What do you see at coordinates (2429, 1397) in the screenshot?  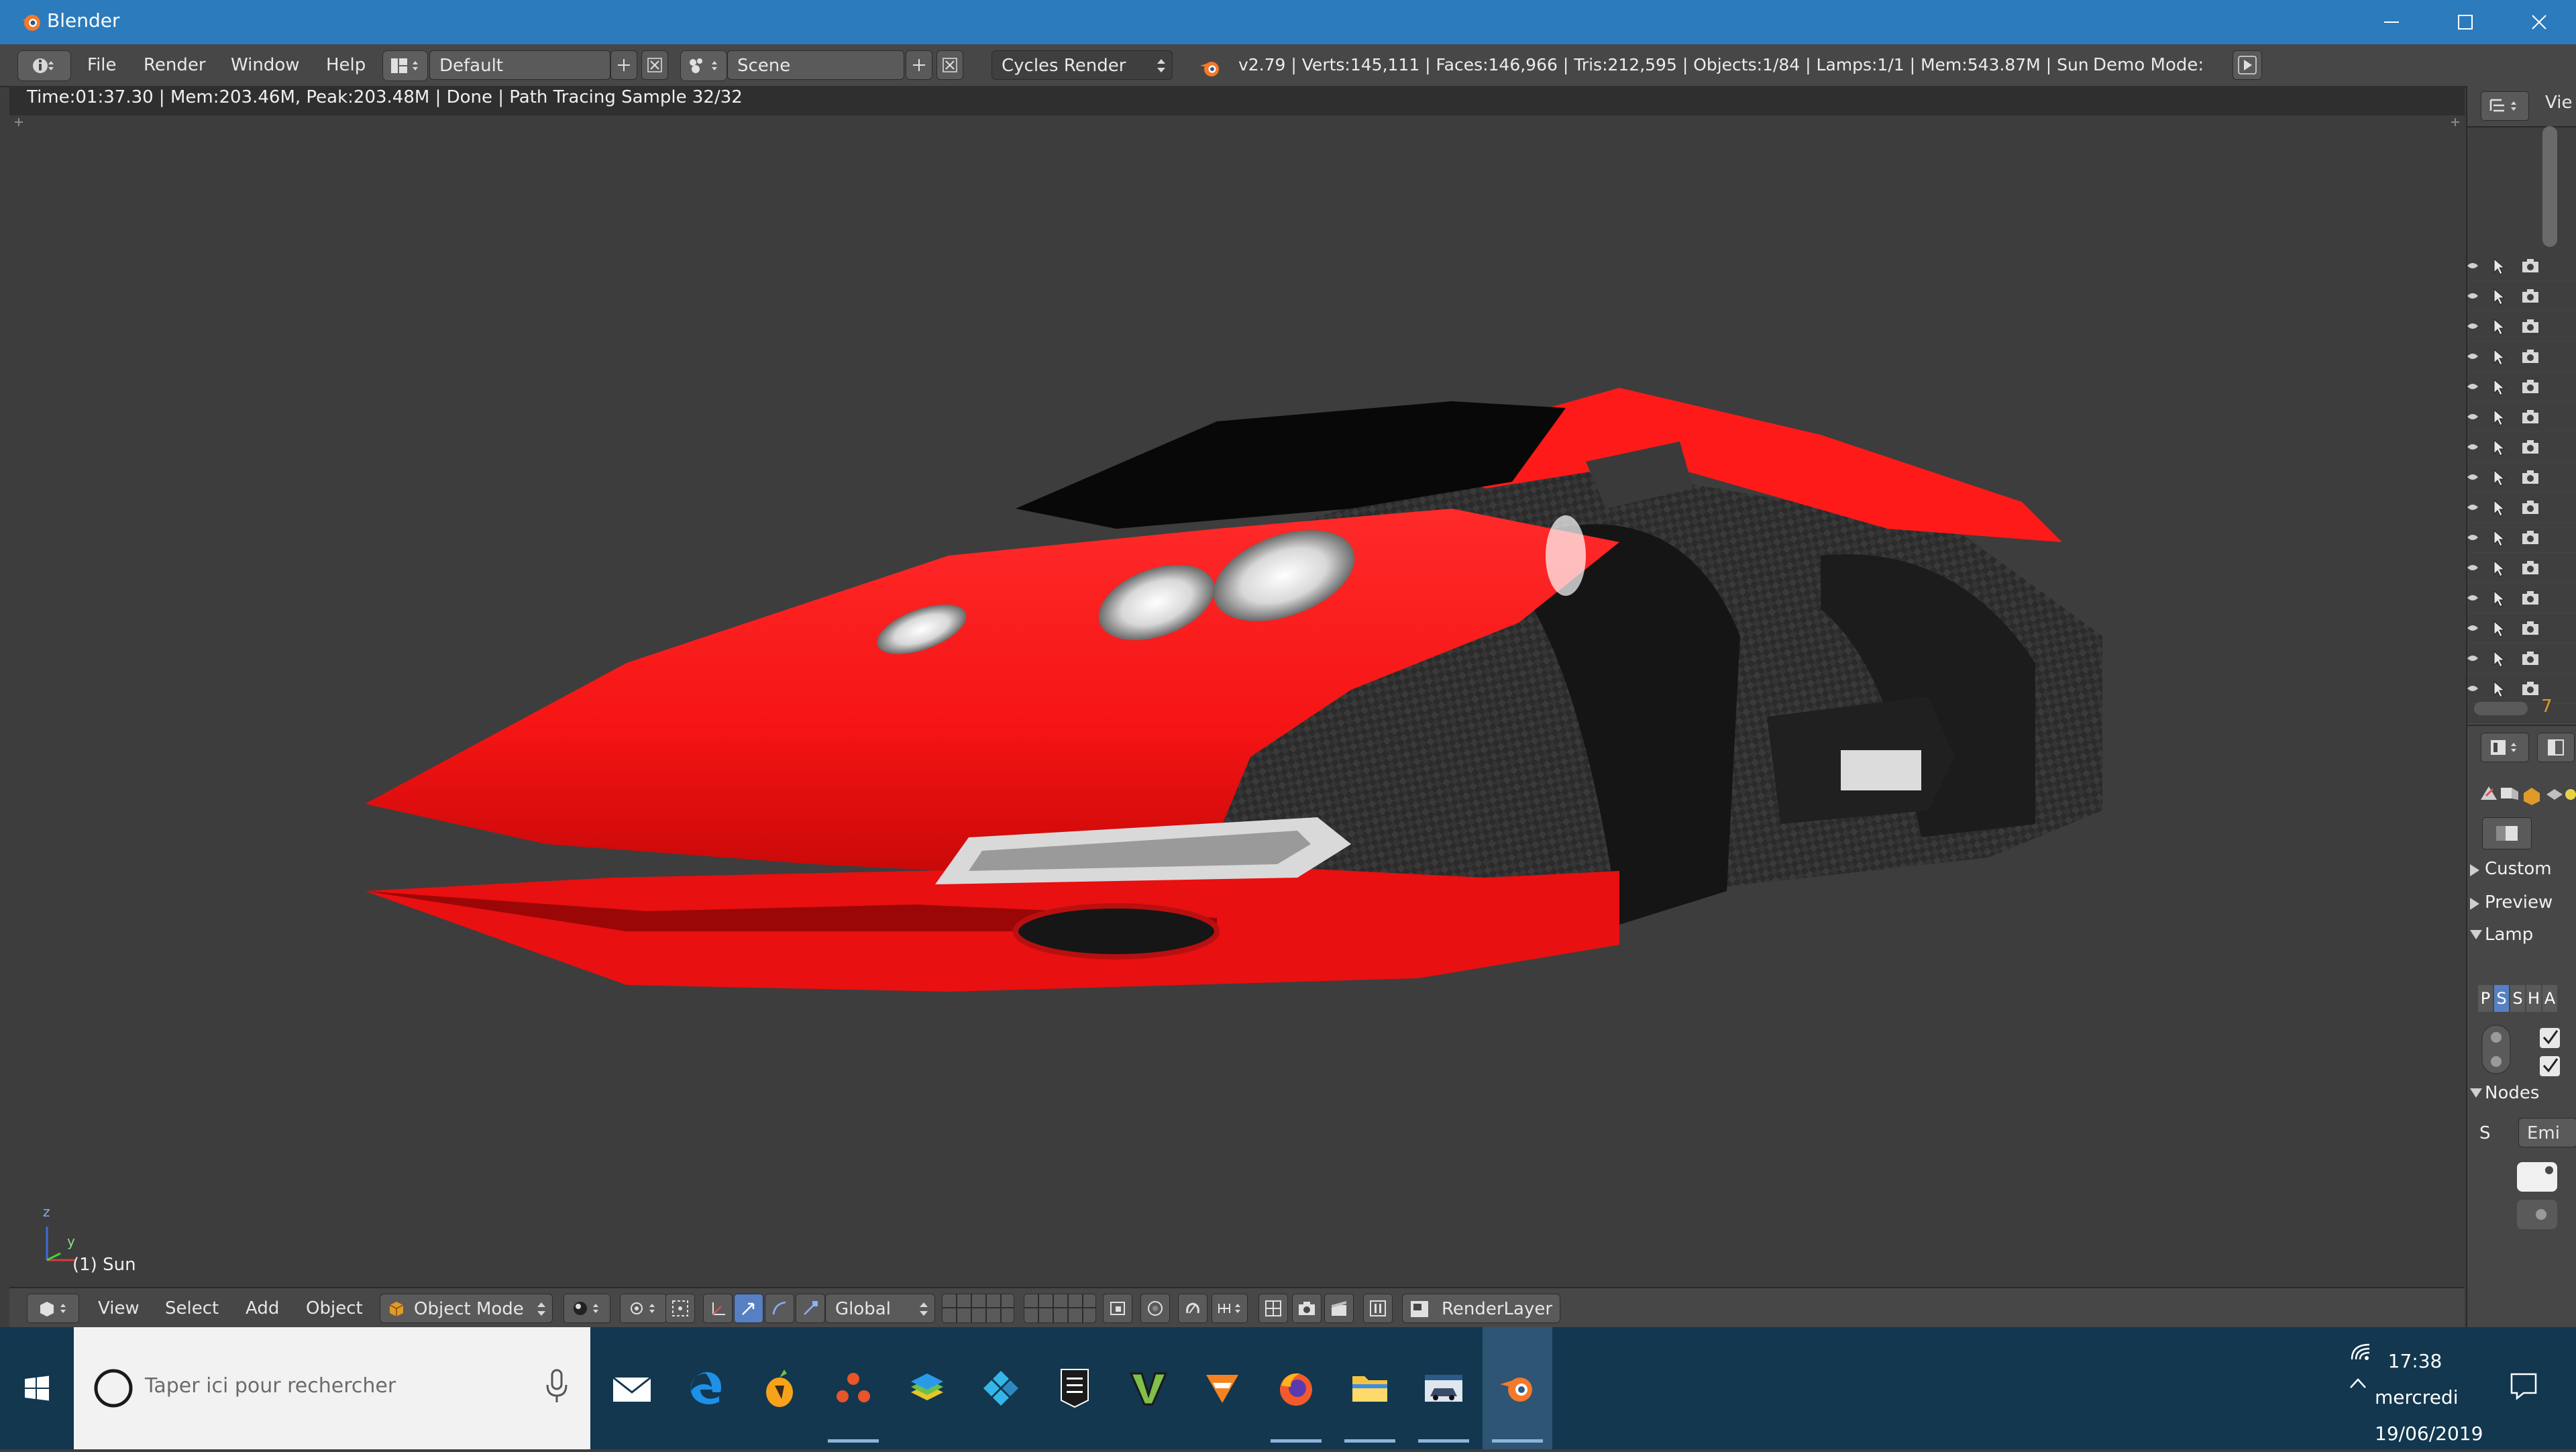 I see `system-clock: 17:38 mercredi 19/06/2019` at bounding box center [2429, 1397].